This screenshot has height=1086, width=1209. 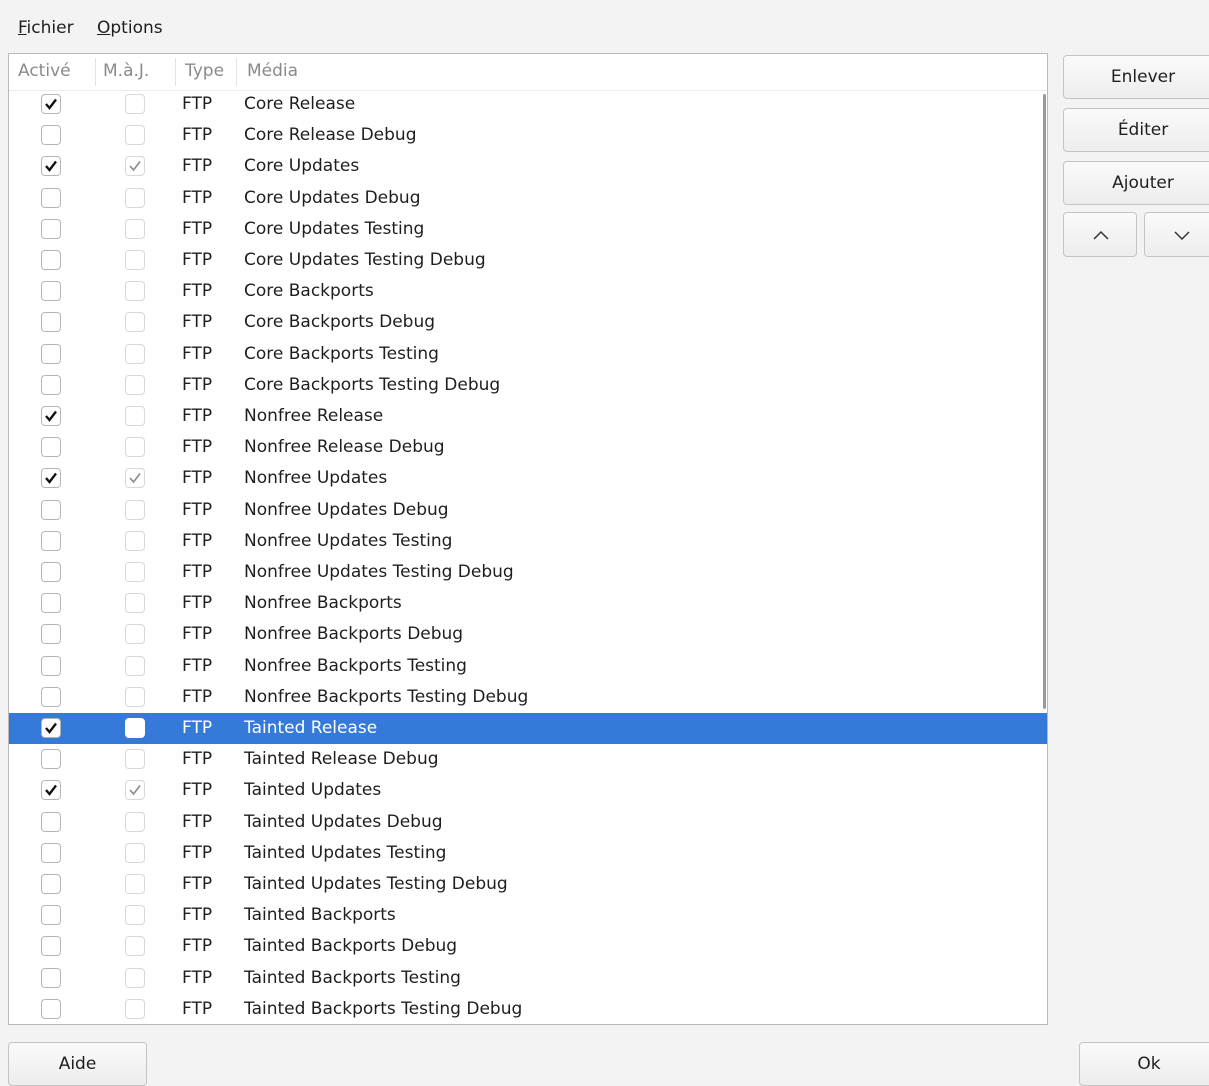 What do you see at coordinates (1136, 183) in the screenshot?
I see `add-button: Ajouter` at bounding box center [1136, 183].